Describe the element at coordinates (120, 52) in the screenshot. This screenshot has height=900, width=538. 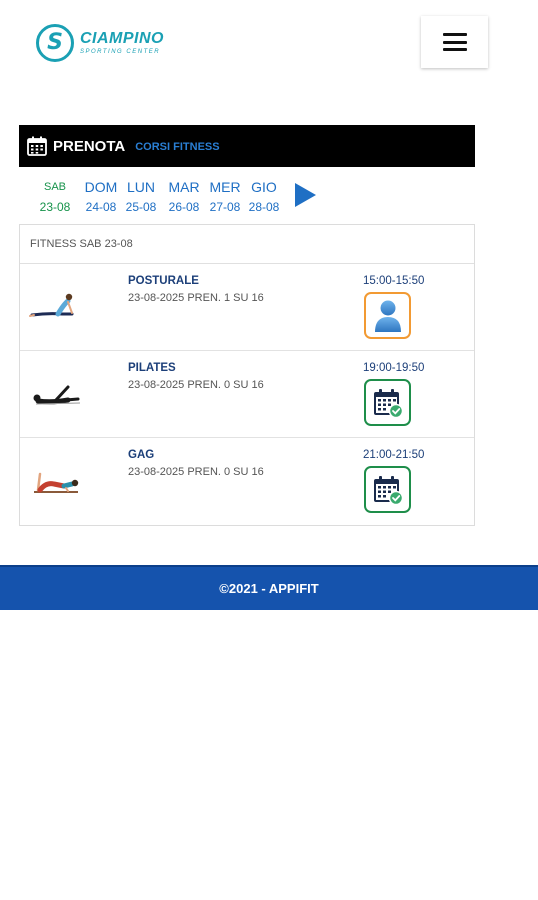
I see `logo-subtitle: SPORTING CENTER` at that location.